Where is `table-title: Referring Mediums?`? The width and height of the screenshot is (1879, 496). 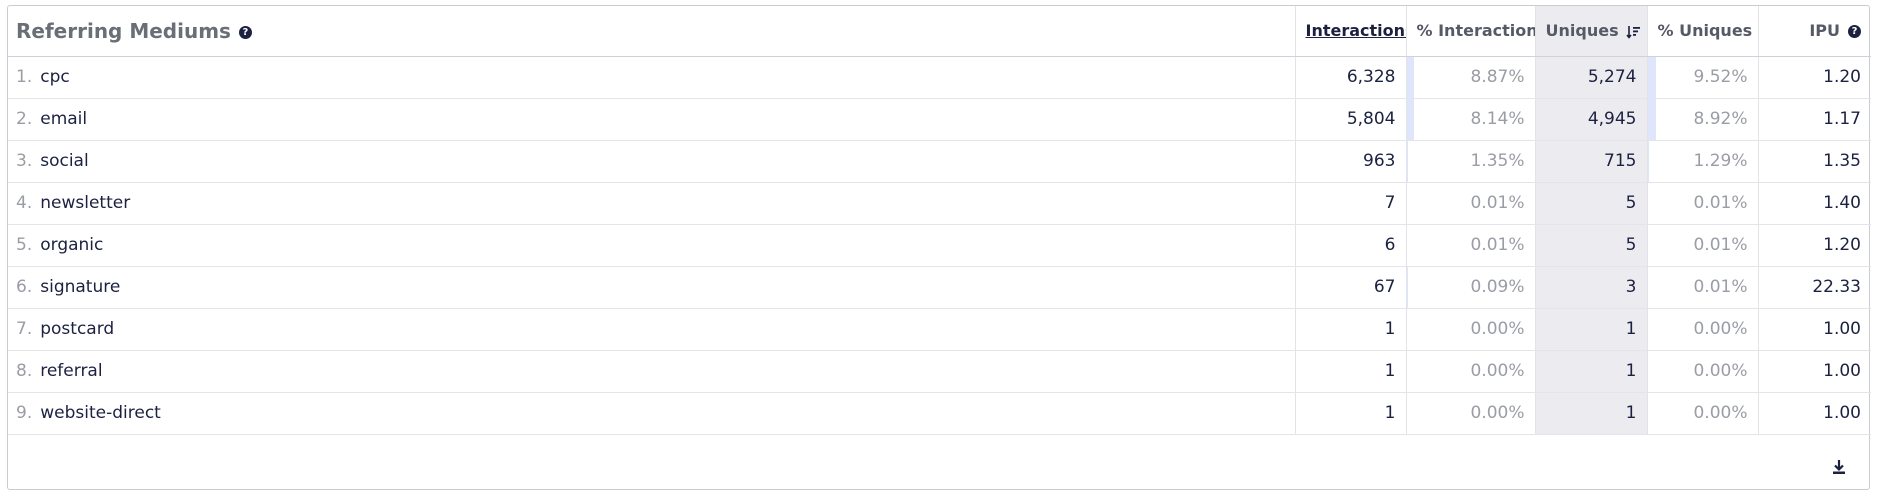
table-title: Referring Mediums? is located at coordinates (651, 31).